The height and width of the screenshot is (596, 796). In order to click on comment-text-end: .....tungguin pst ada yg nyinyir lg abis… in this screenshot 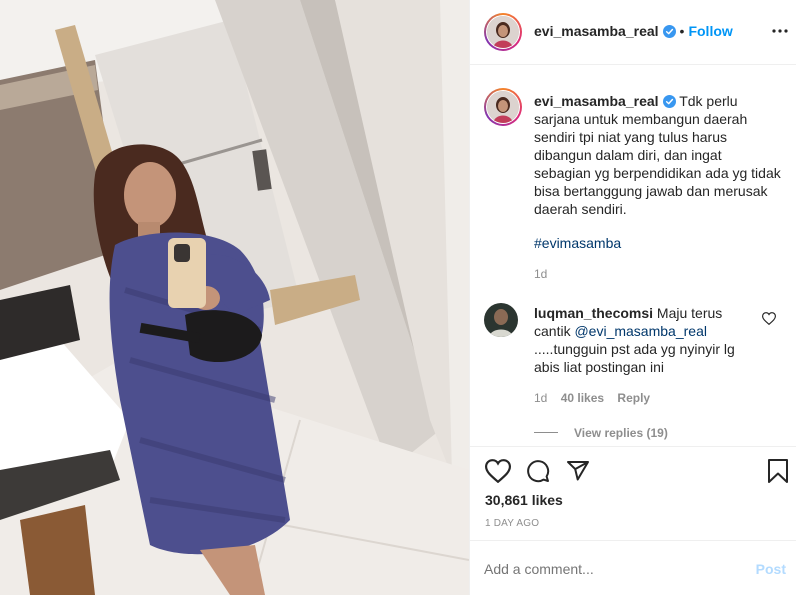, I will do `click(634, 358)`.